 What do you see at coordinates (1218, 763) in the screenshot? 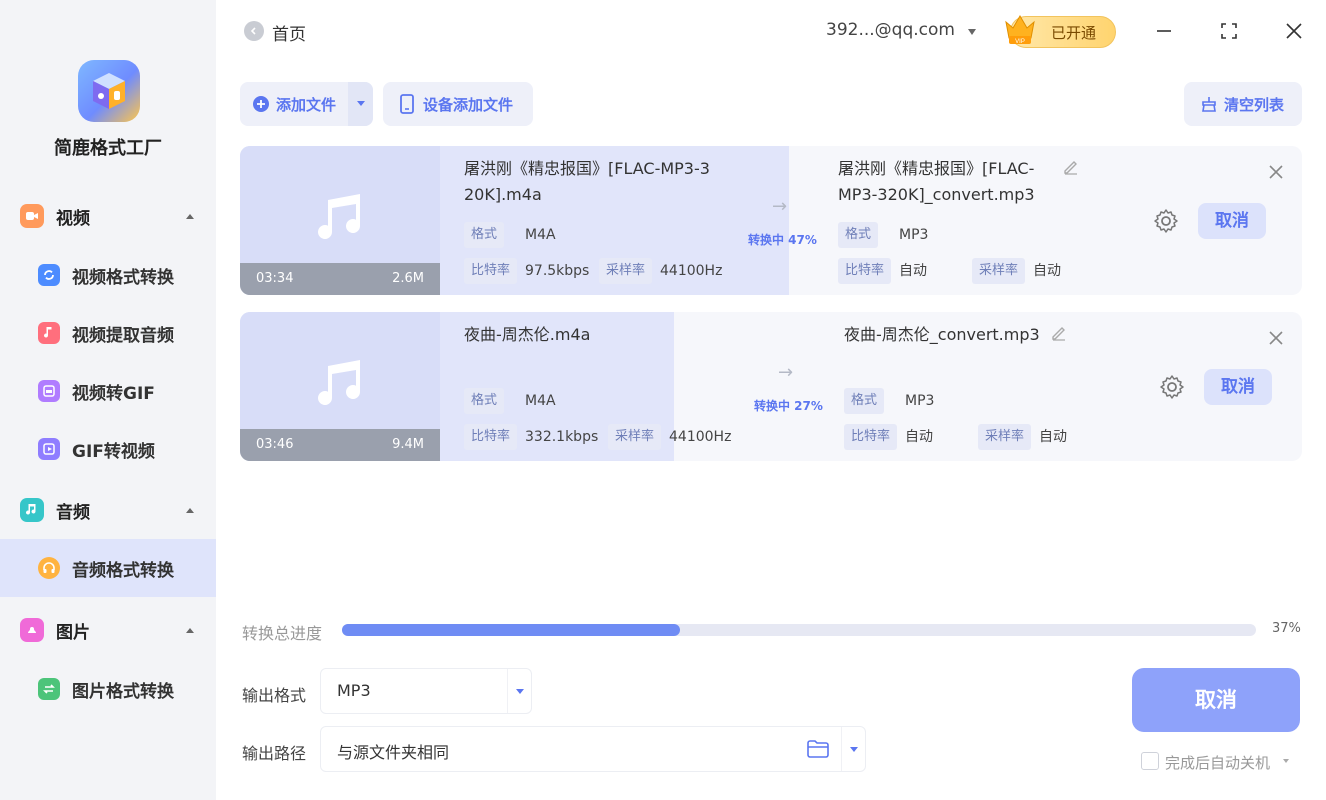
I see `auto-shutdown-label: 完成后自动关机` at bounding box center [1218, 763].